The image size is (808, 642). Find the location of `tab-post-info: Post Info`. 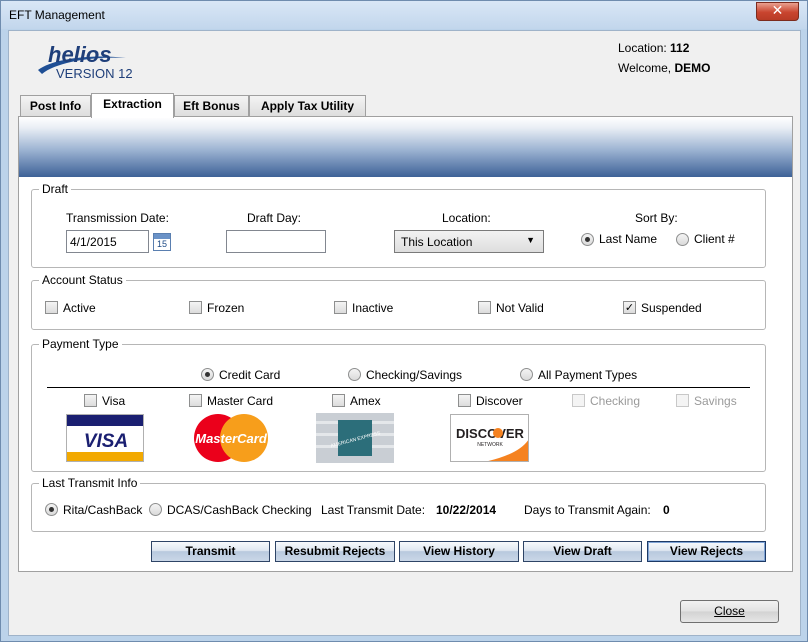

tab-post-info: Post Info is located at coordinates (55, 106).